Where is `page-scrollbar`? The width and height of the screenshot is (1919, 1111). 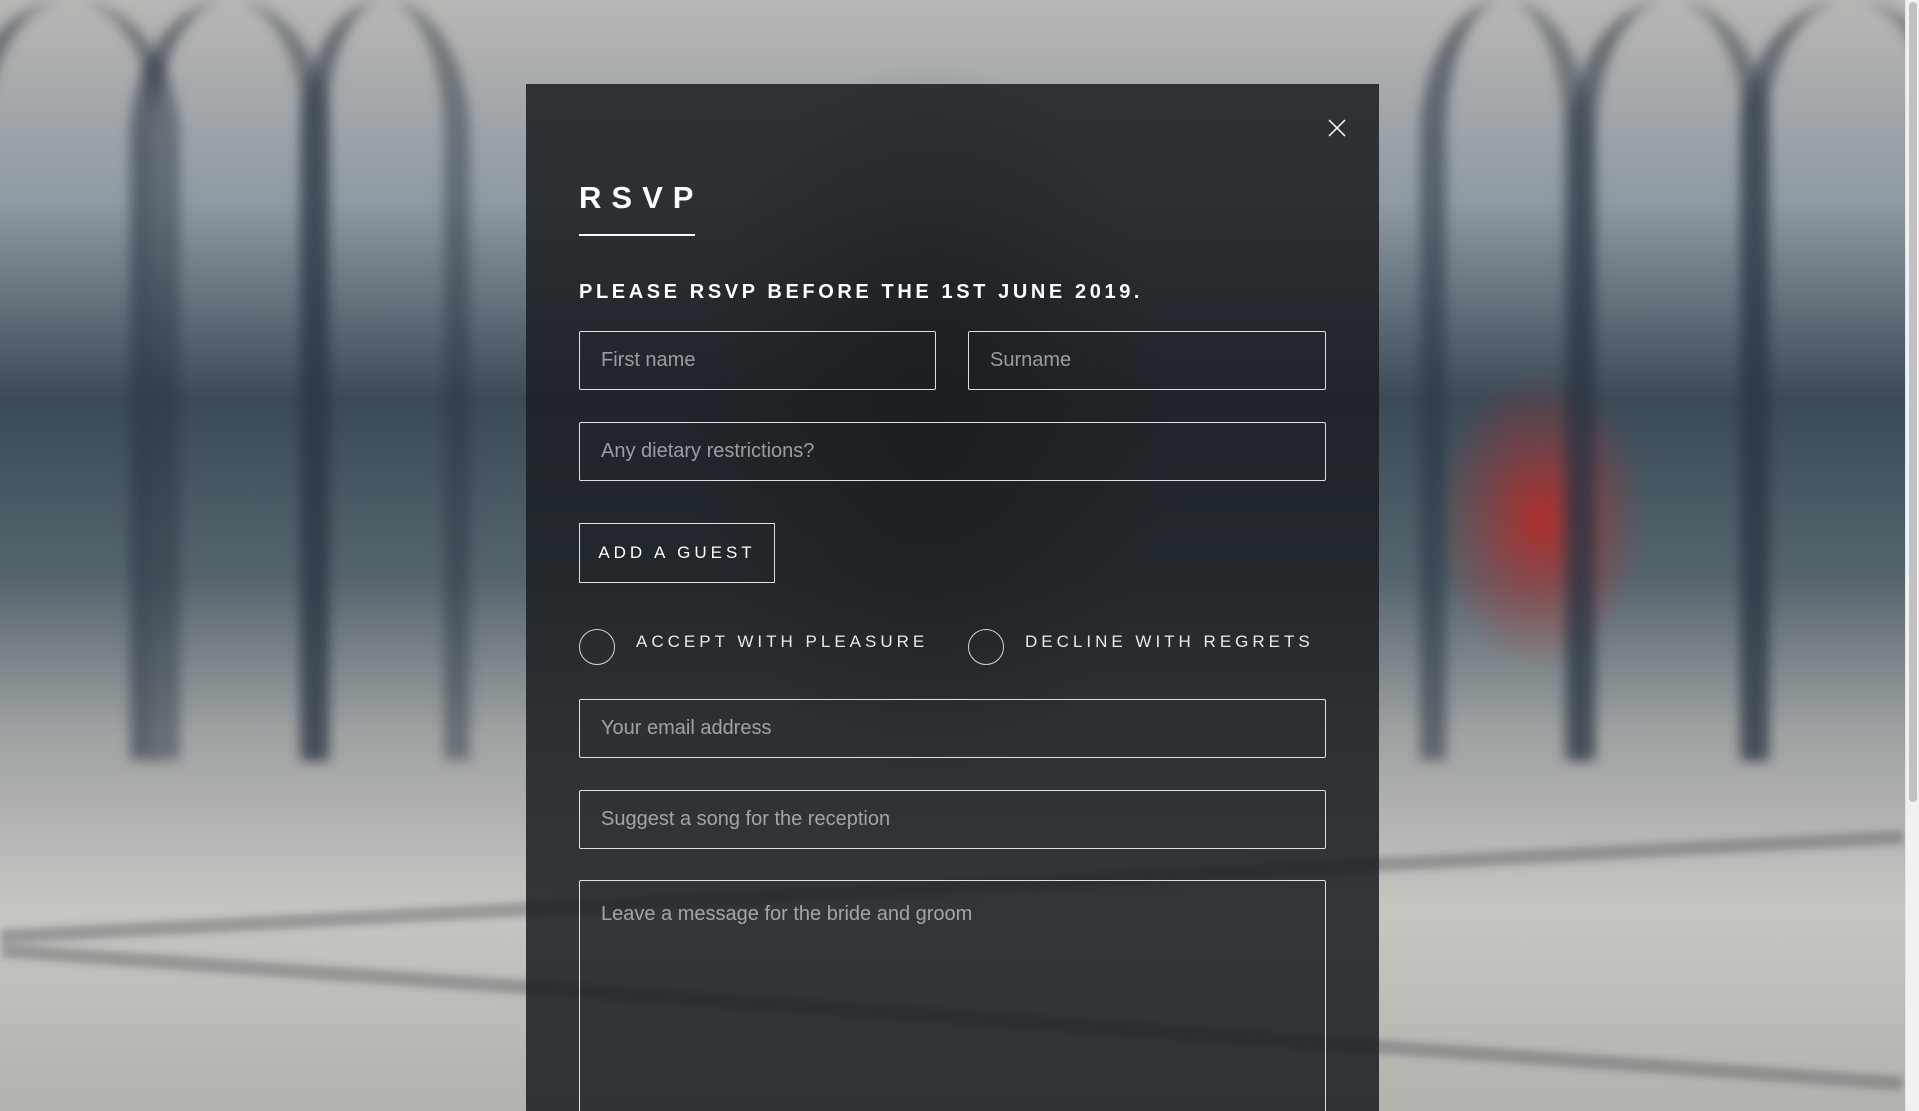 page-scrollbar is located at coordinates (1912, 555).